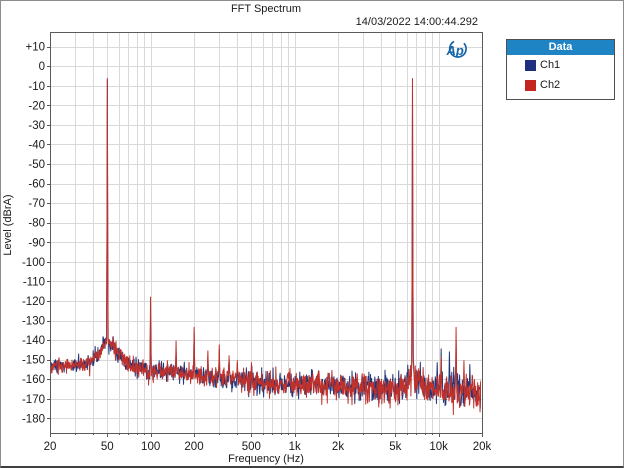 The width and height of the screenshot is (624, 468). Describe the element at coordinates (50, 447) in the screenshot. I see `svg-text: 20` at that location.